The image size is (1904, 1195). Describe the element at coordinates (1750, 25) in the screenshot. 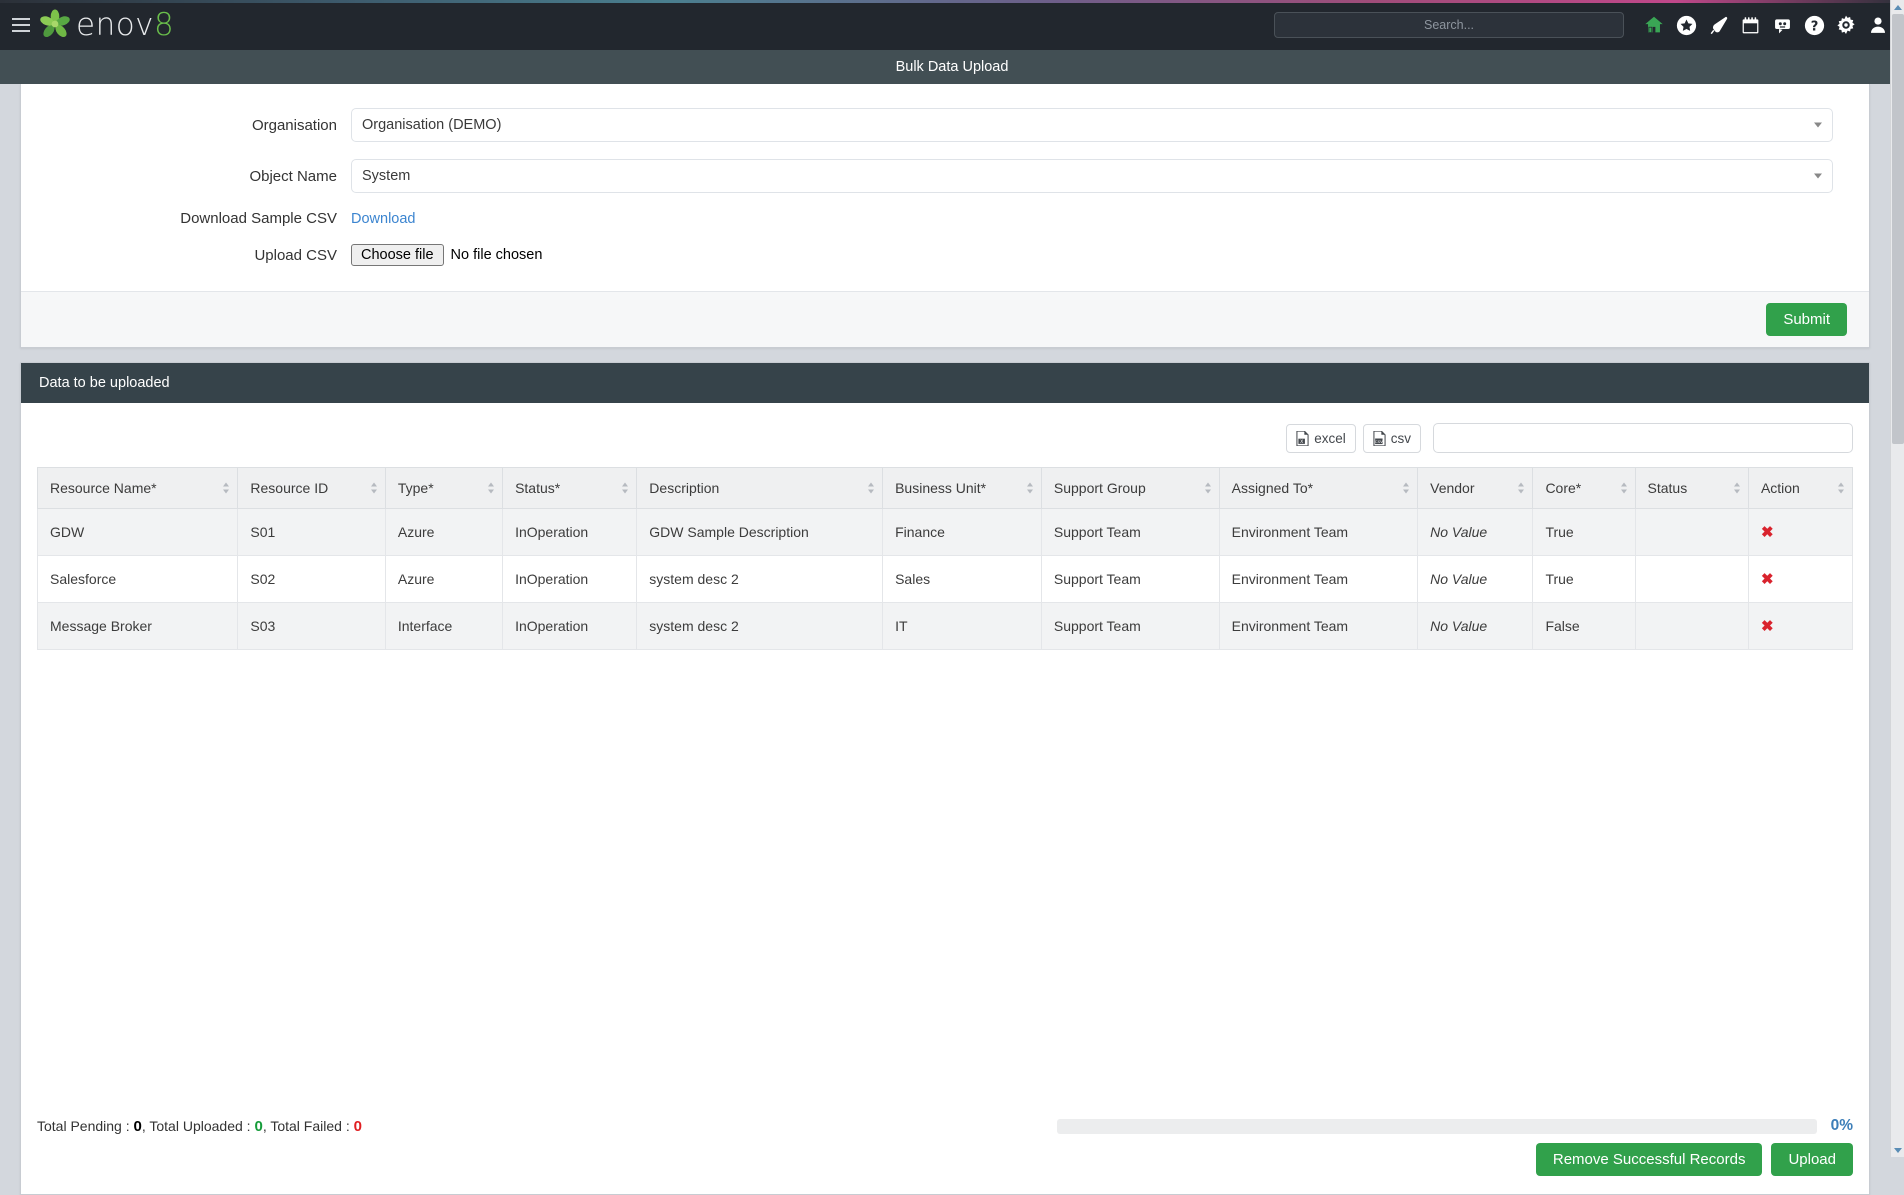

I see `calendar-icon` at that location.